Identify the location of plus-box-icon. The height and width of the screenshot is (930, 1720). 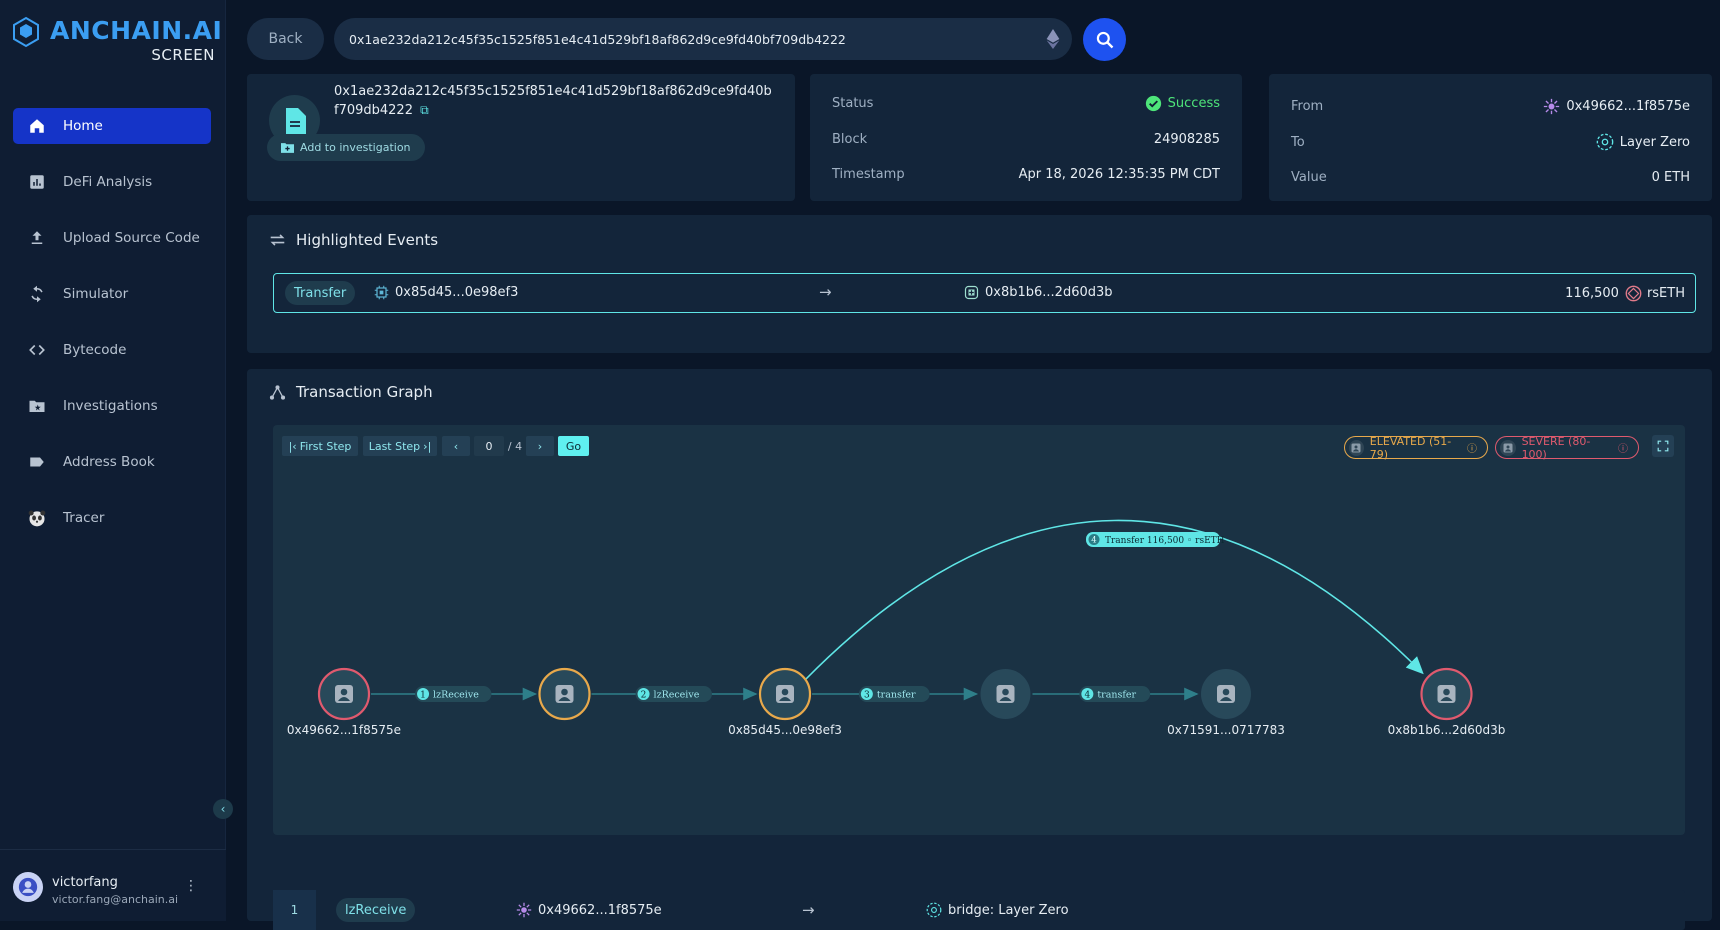
(971, 292).